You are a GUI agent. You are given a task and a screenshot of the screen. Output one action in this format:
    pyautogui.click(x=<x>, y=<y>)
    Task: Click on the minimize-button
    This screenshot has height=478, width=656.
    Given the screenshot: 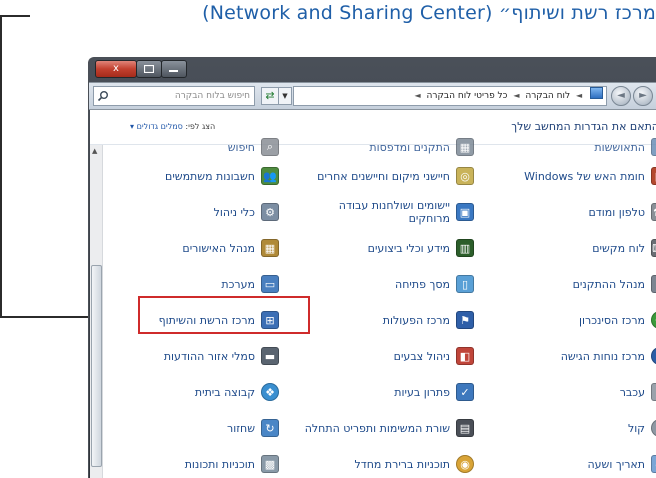 What is the action you would take?
    pyautogui.click(x=174, y=69)
    